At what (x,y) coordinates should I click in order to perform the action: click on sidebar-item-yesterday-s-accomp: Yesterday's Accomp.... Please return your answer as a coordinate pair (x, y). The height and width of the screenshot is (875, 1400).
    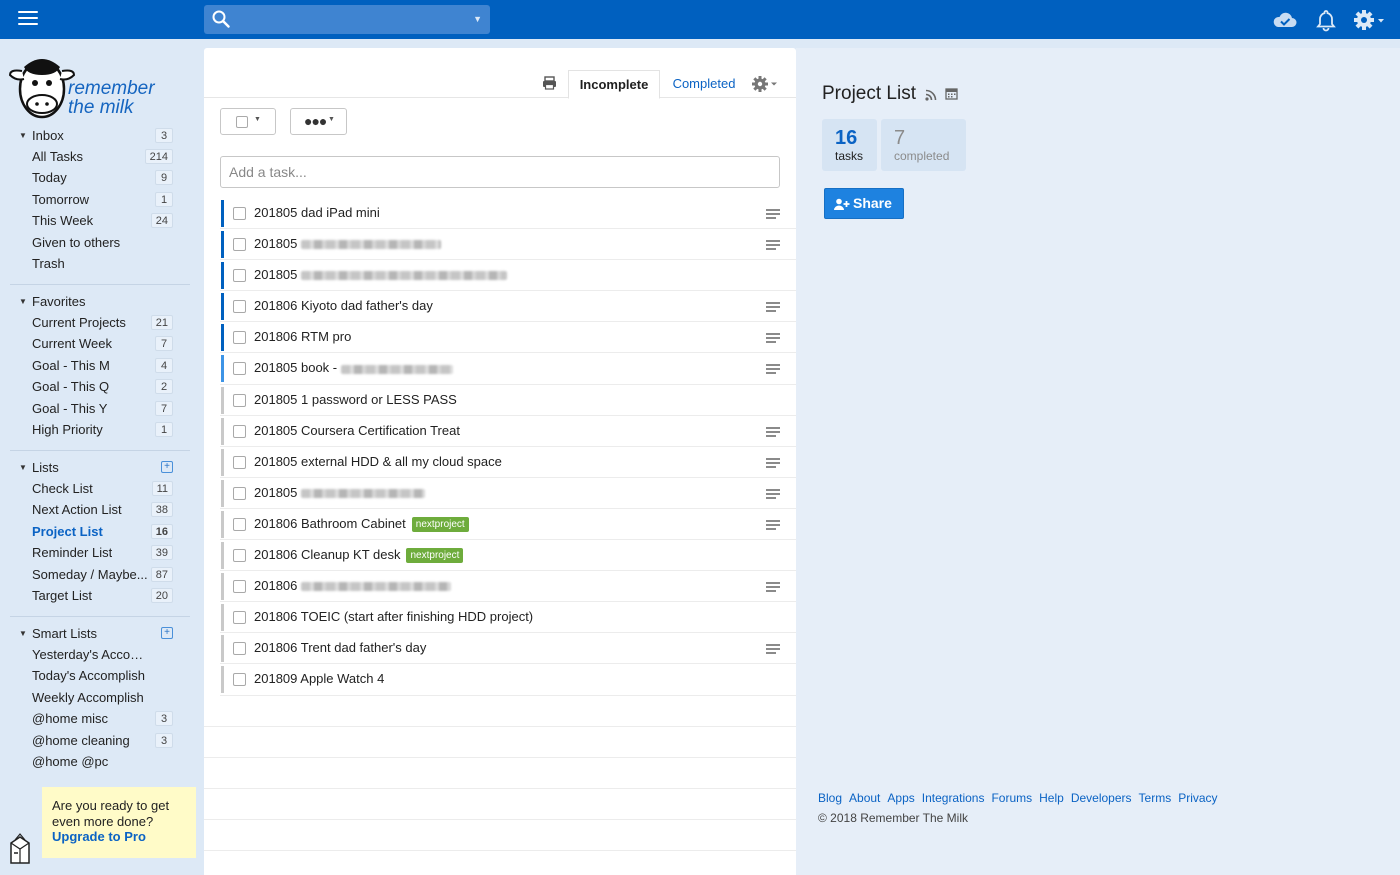
    Looking at the image, I should click on (95, 654).